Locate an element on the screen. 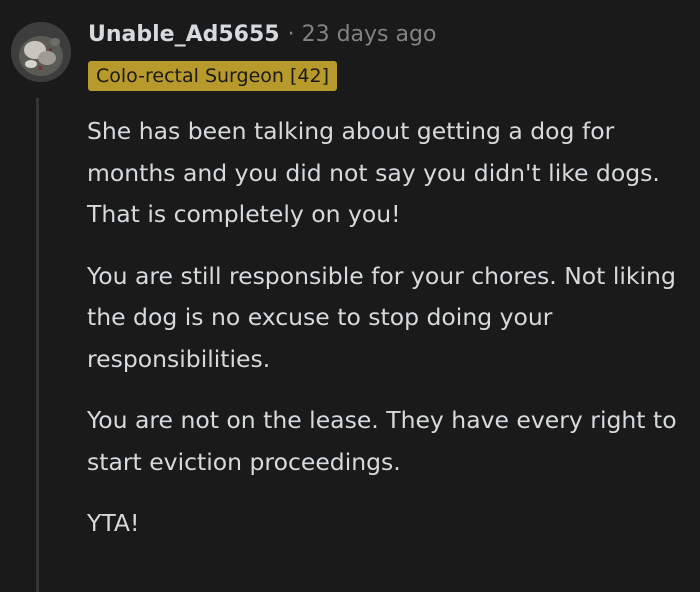 The height and width of the screenshot is (592, 700). user-flair: Colo-rectal Surgeon [42] is located at coordinates (212, 76).